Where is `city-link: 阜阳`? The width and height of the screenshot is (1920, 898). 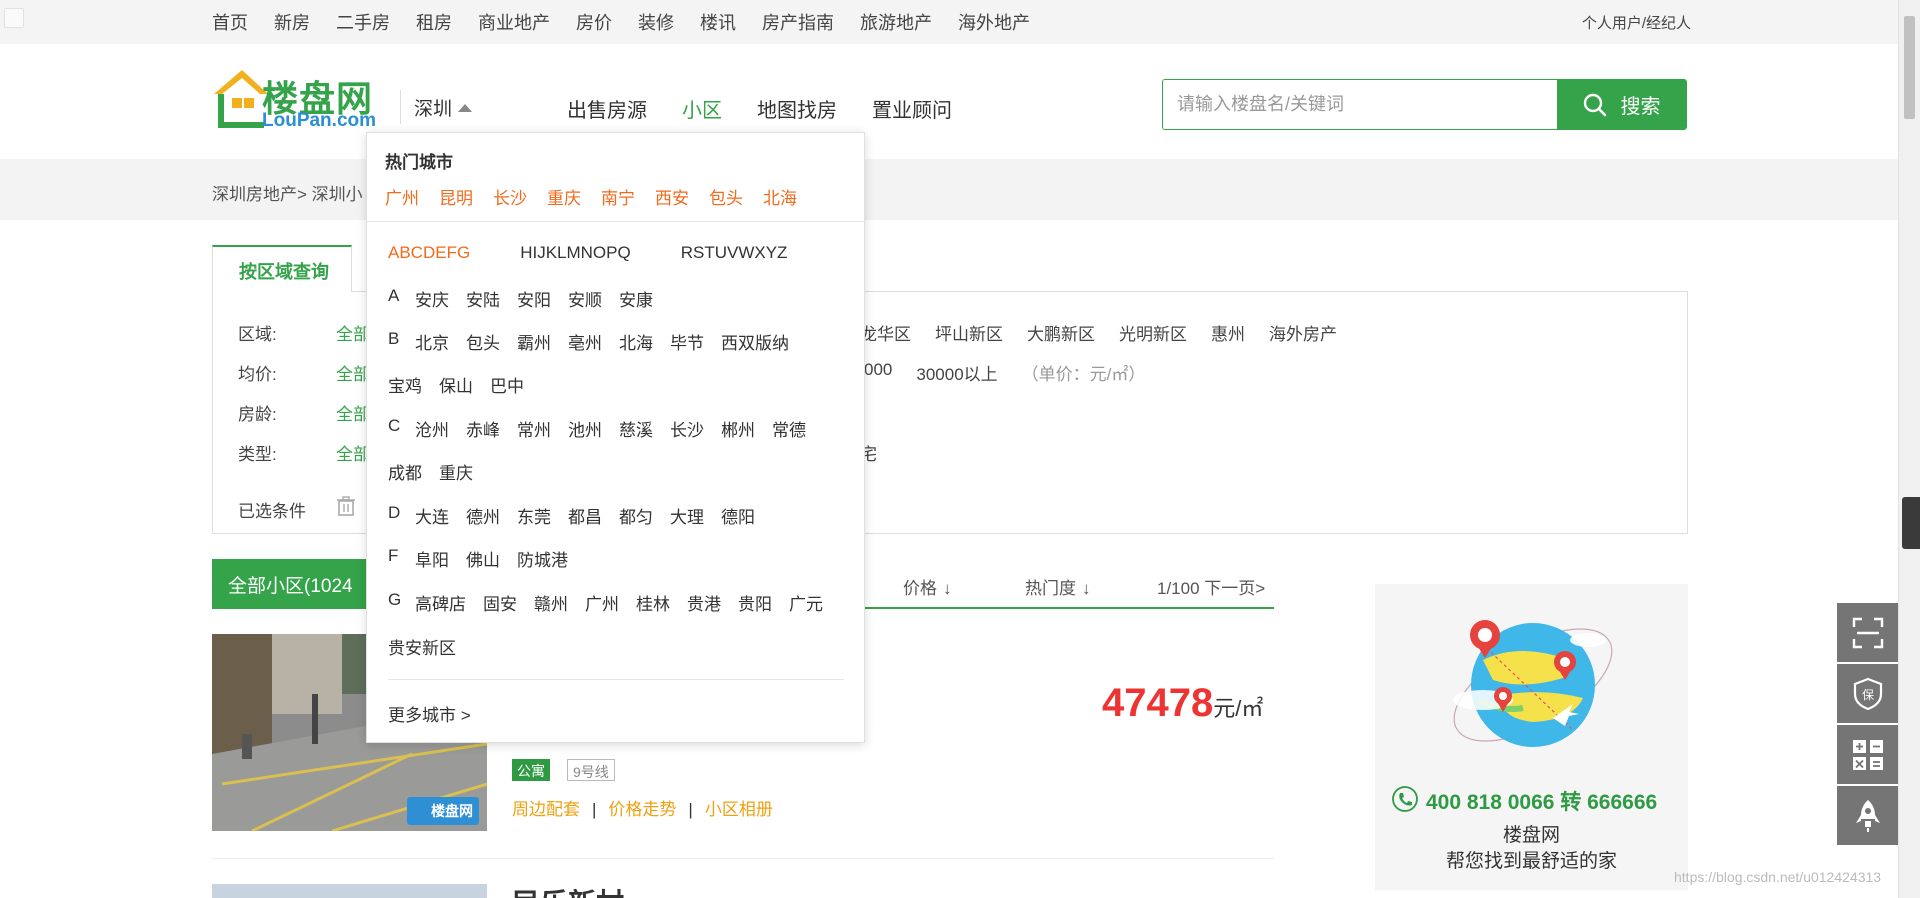
city-link: 阜阳 is located at coordinates (432, 558).